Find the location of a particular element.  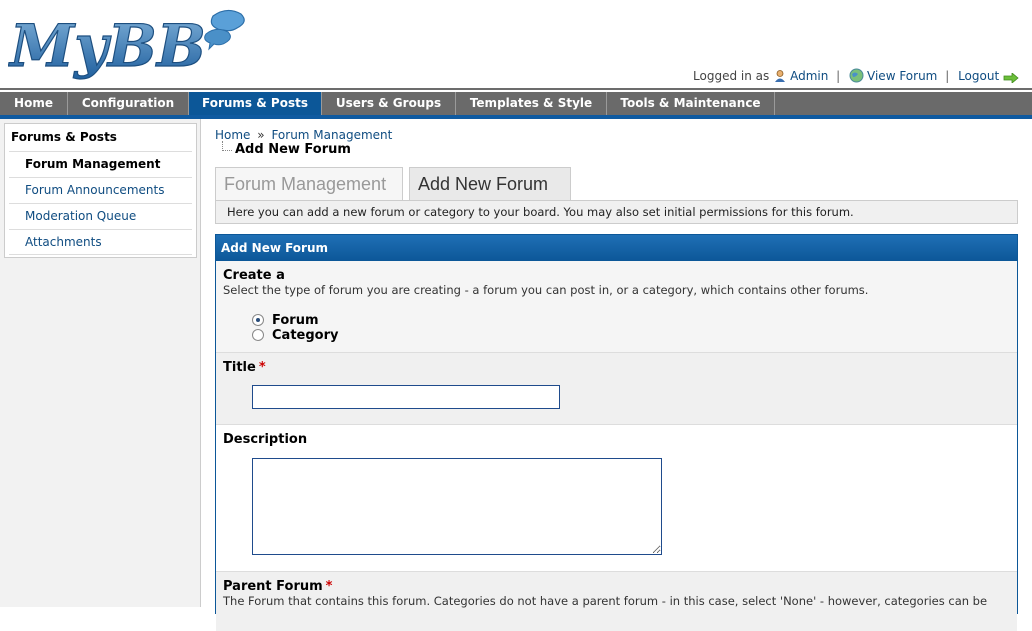

breadcrumb: Home » Forum Management is located at coordinates (303, 135).